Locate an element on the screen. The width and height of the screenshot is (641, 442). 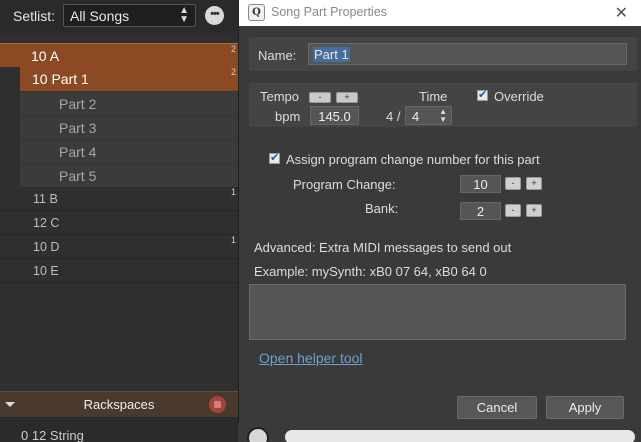
part-item: Part 3 is located at coordinates (129, 127).